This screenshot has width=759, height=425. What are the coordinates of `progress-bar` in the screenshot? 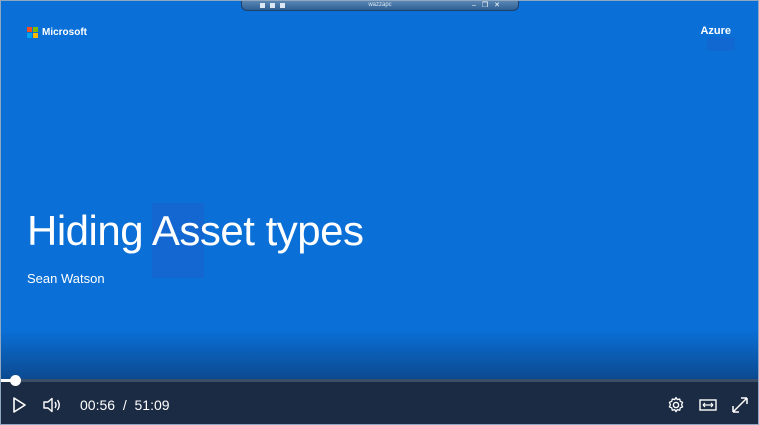 It's located at (379, 380).